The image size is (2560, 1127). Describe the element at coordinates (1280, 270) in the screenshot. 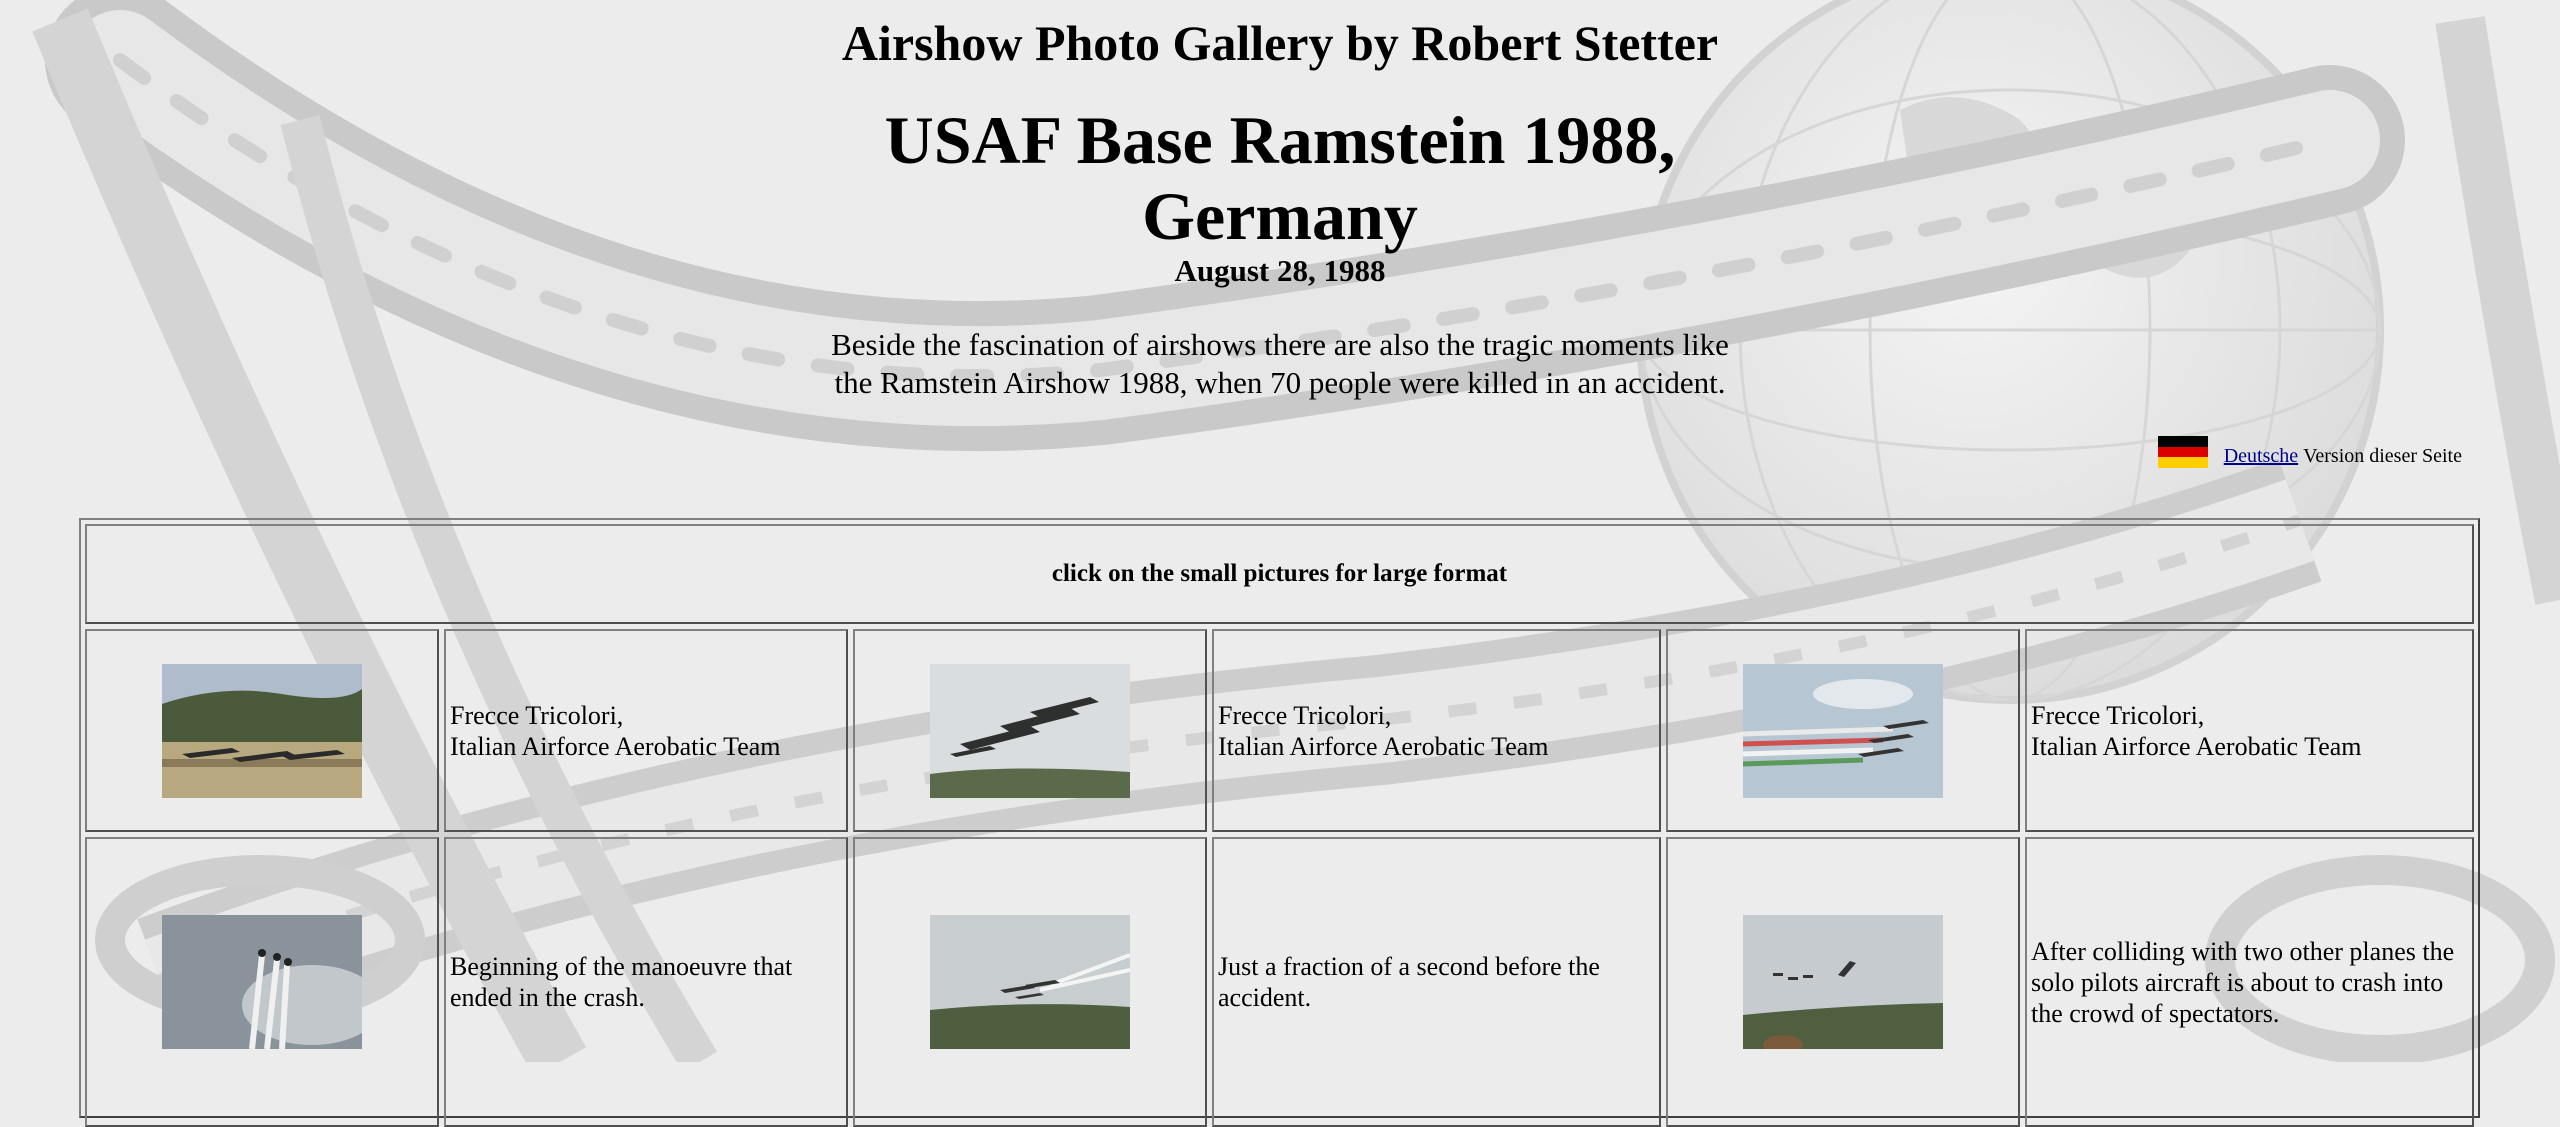

I see `event-date: August 28, 1988` at that location.